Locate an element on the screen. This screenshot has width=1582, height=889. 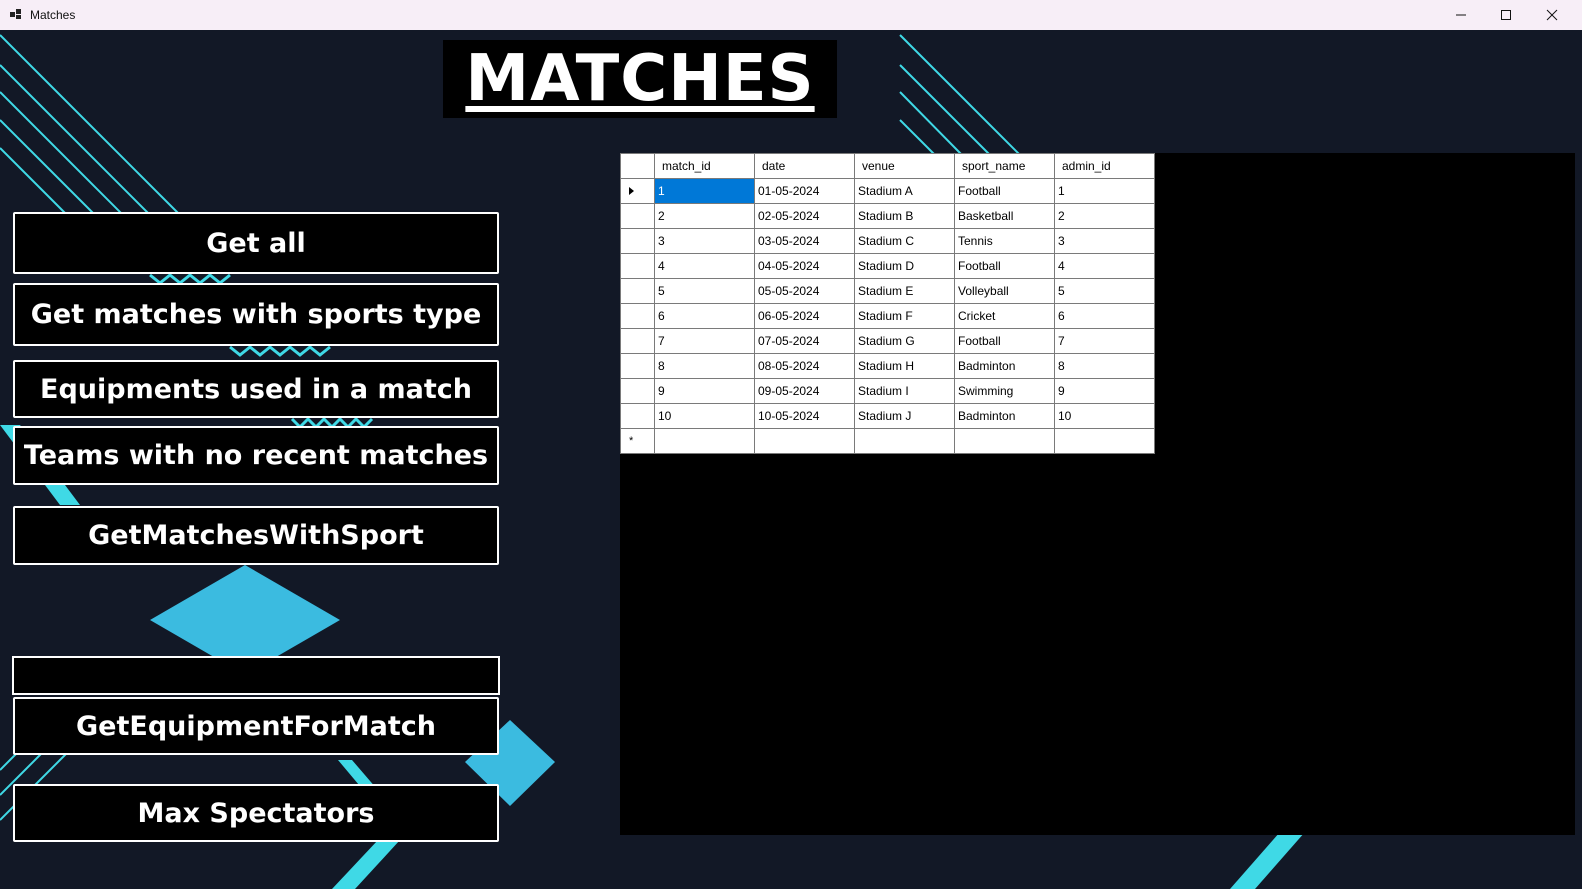
cell-admin-id: 6 is located at coordinates (1104, 316).